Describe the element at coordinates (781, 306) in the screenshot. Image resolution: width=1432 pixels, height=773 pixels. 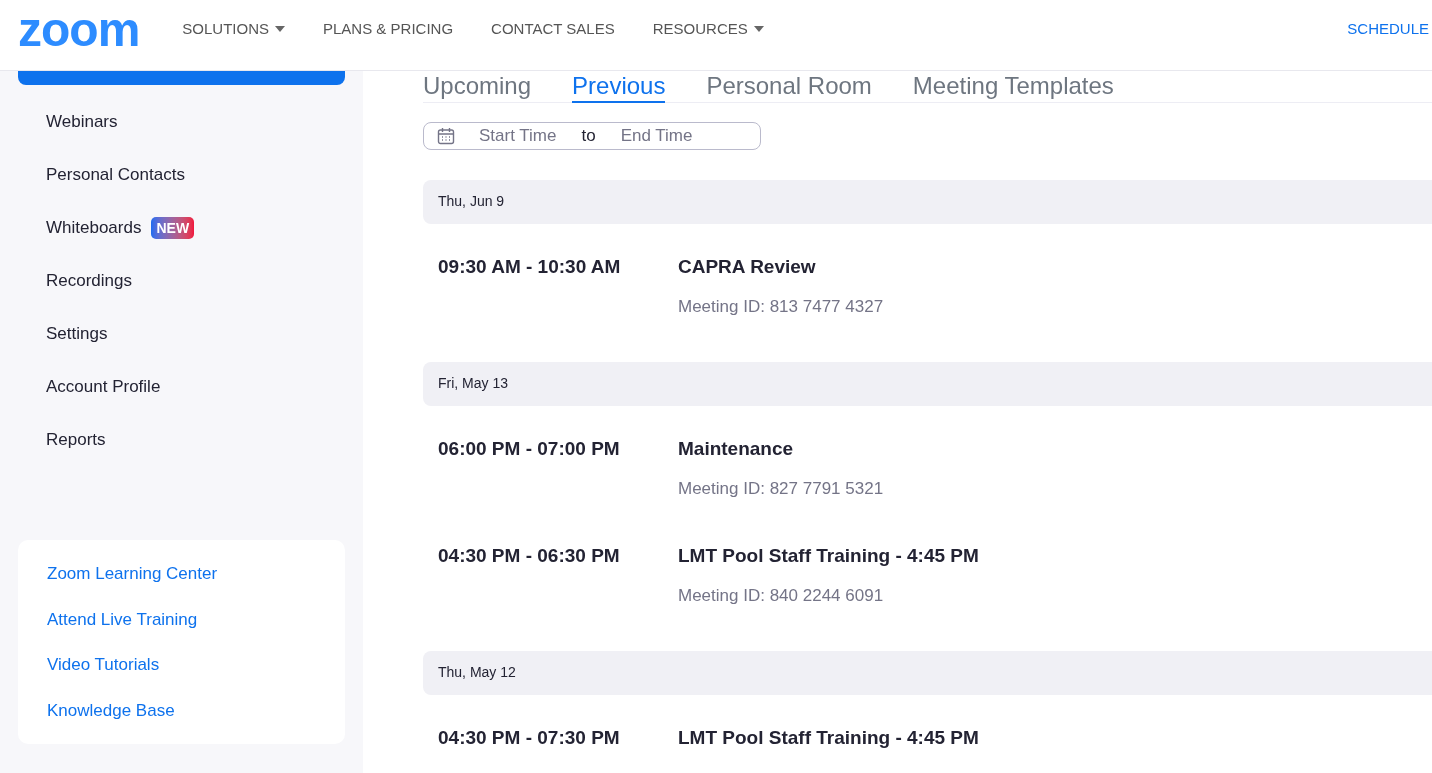
I see `meeting-id: Meeting ID: 813 7477 4327` at that location.